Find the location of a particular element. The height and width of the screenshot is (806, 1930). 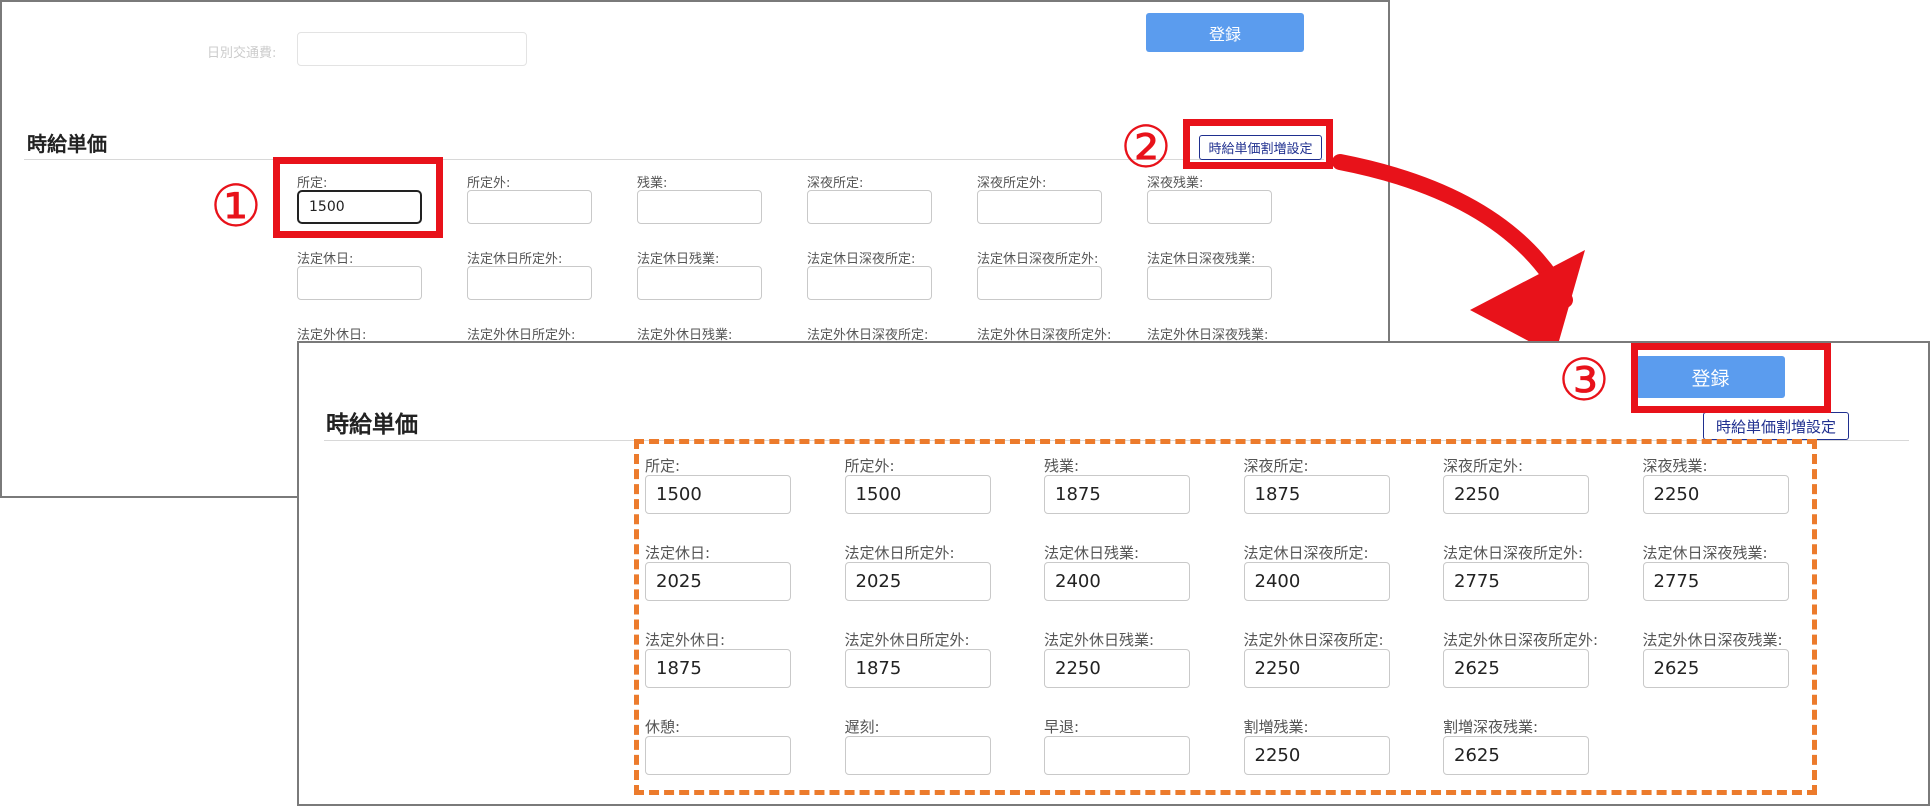

rate-label: 法定外休日所定外: is located at coordinates (907, 640).